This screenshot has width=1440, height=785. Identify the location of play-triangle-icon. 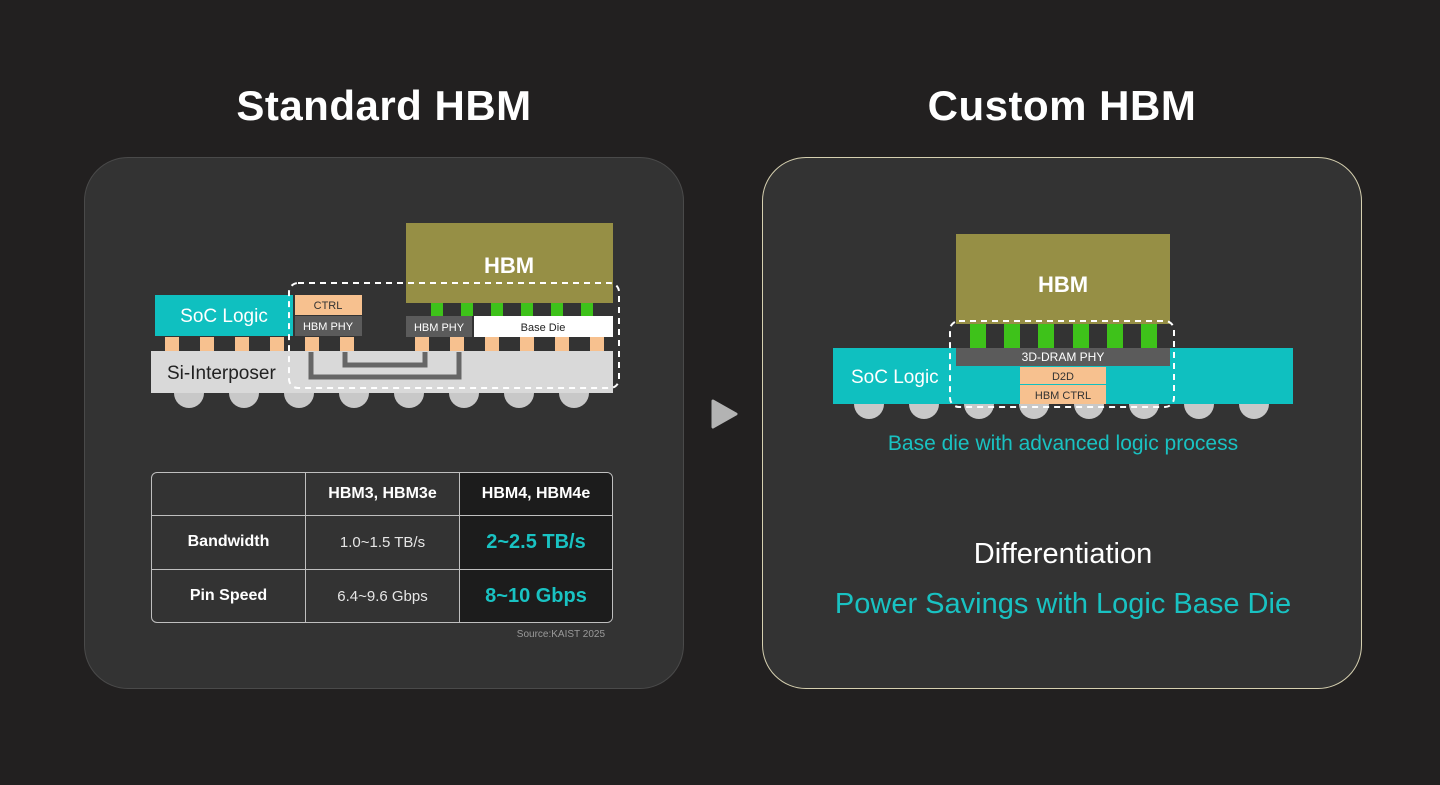
(724, 414).